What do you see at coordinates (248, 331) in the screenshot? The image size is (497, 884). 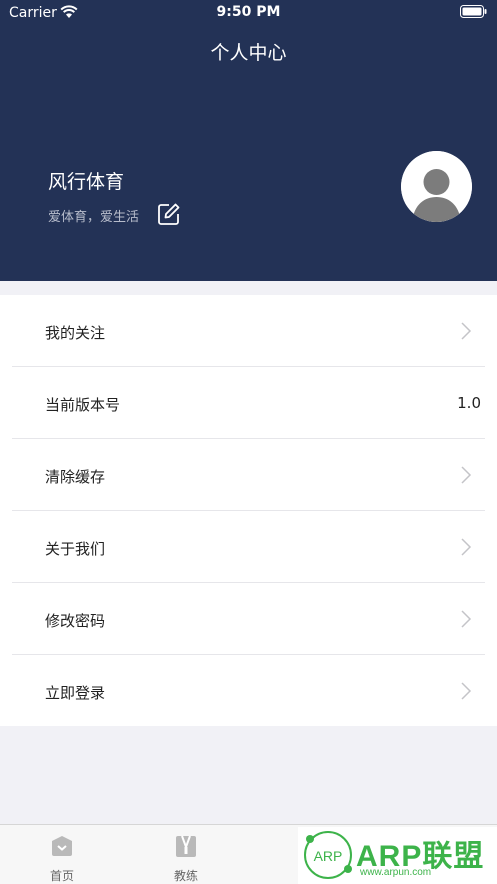 I see `menu-item-follows: 我的关注` at bounding box center [248, 331].